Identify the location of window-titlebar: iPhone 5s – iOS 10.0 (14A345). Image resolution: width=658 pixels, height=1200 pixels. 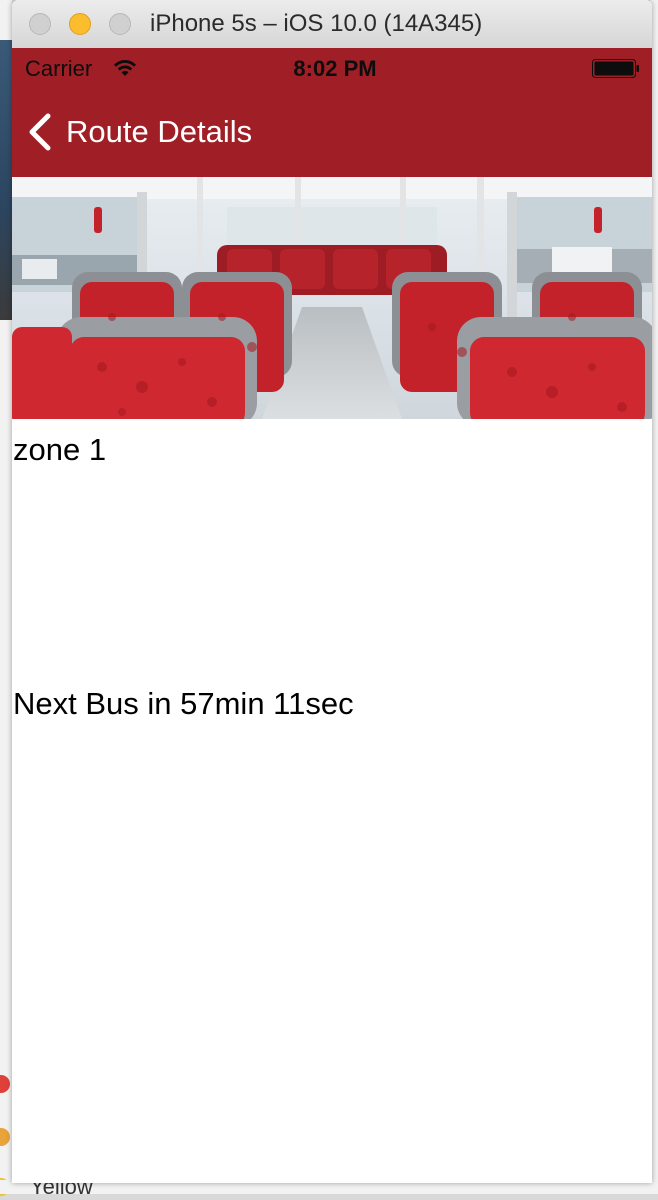
(332, 24).